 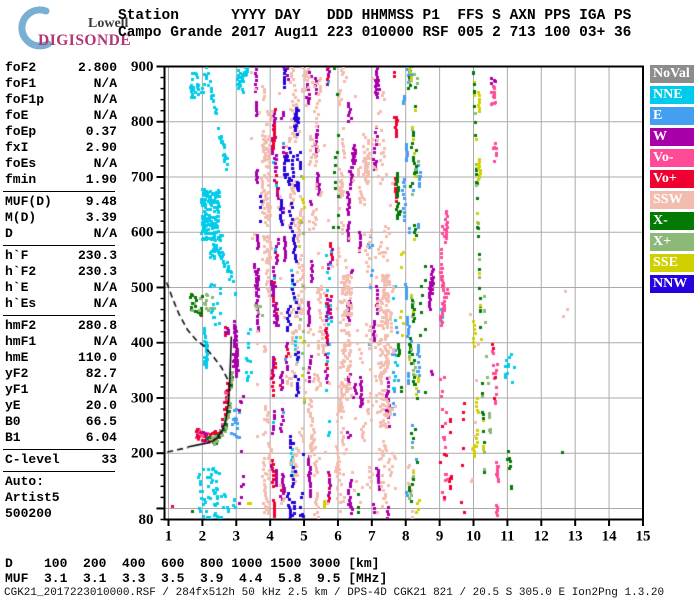 I want to click on direction-legend: NoVal NNE E W Vo- Vo+ SSW X- X+ SSE NNW, so click(x=672, y=180).